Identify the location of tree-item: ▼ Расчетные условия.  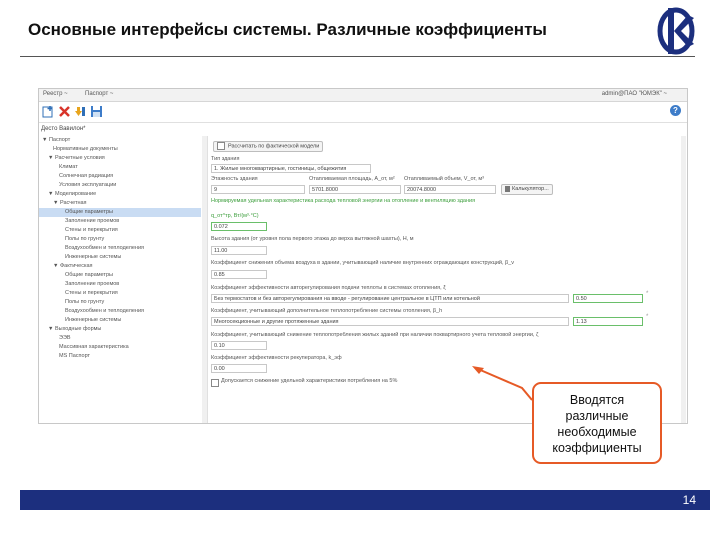
(76, 158).